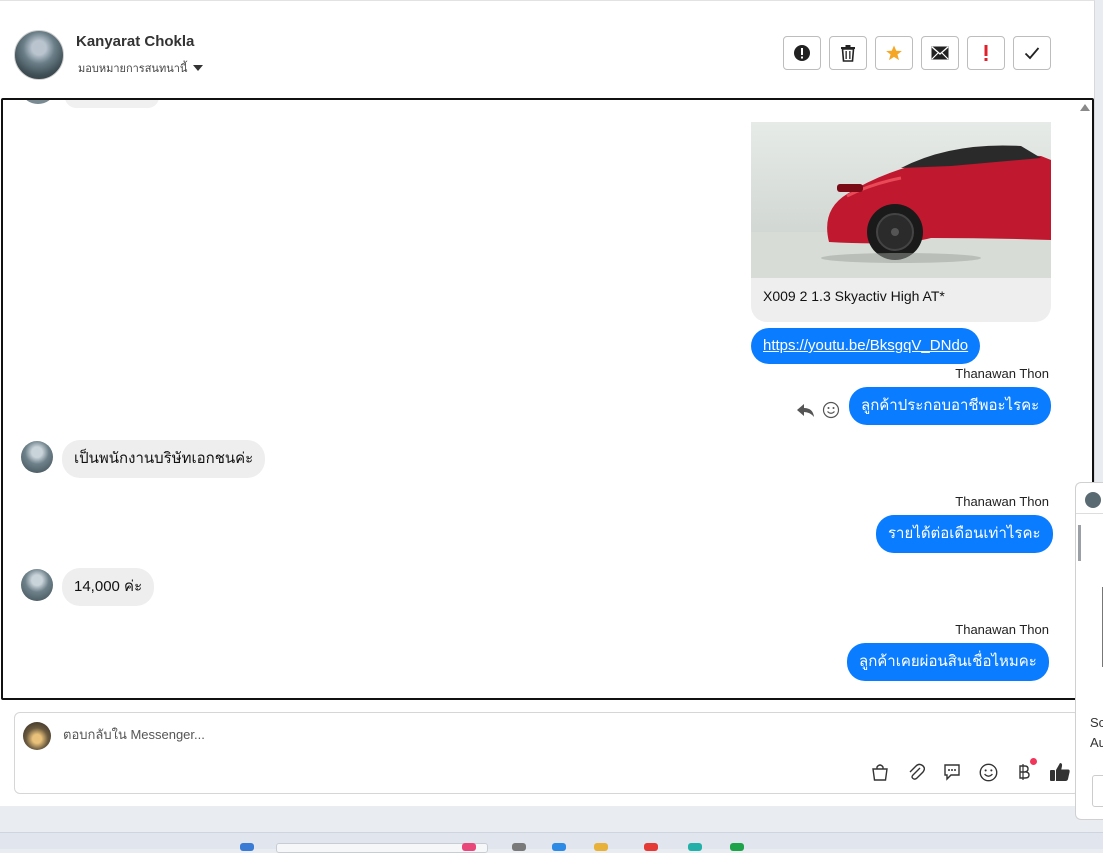 The height and width of the screenshot is (853, 1103). I want to click on mark-done-button, so click(1032, 53).